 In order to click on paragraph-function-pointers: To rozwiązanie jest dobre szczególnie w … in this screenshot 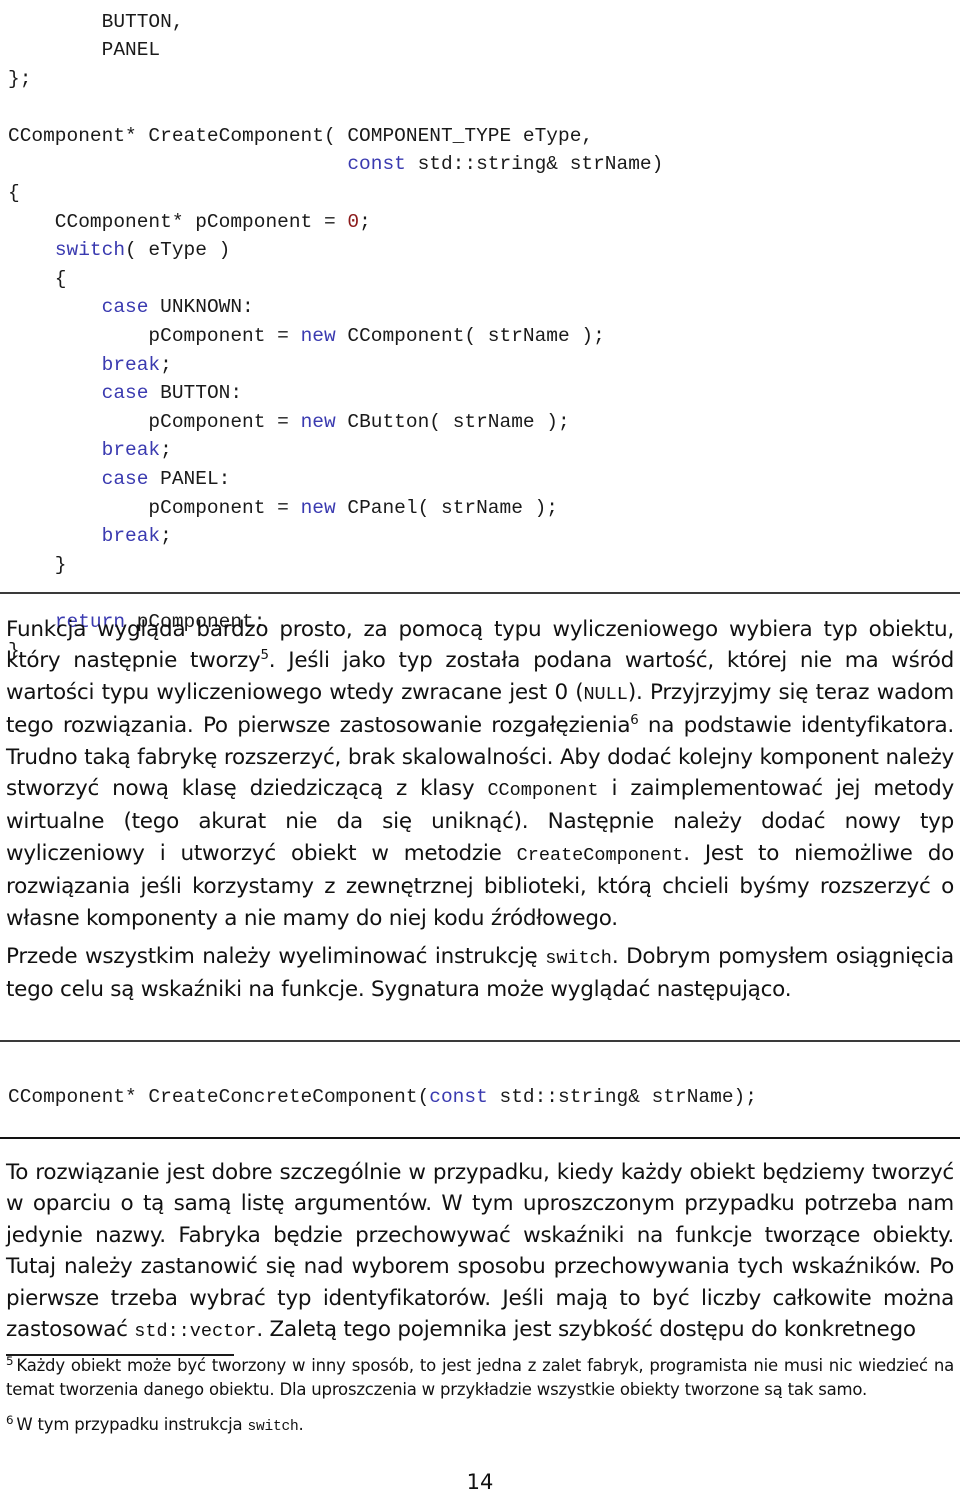, I will do `click(480, 1252)`.